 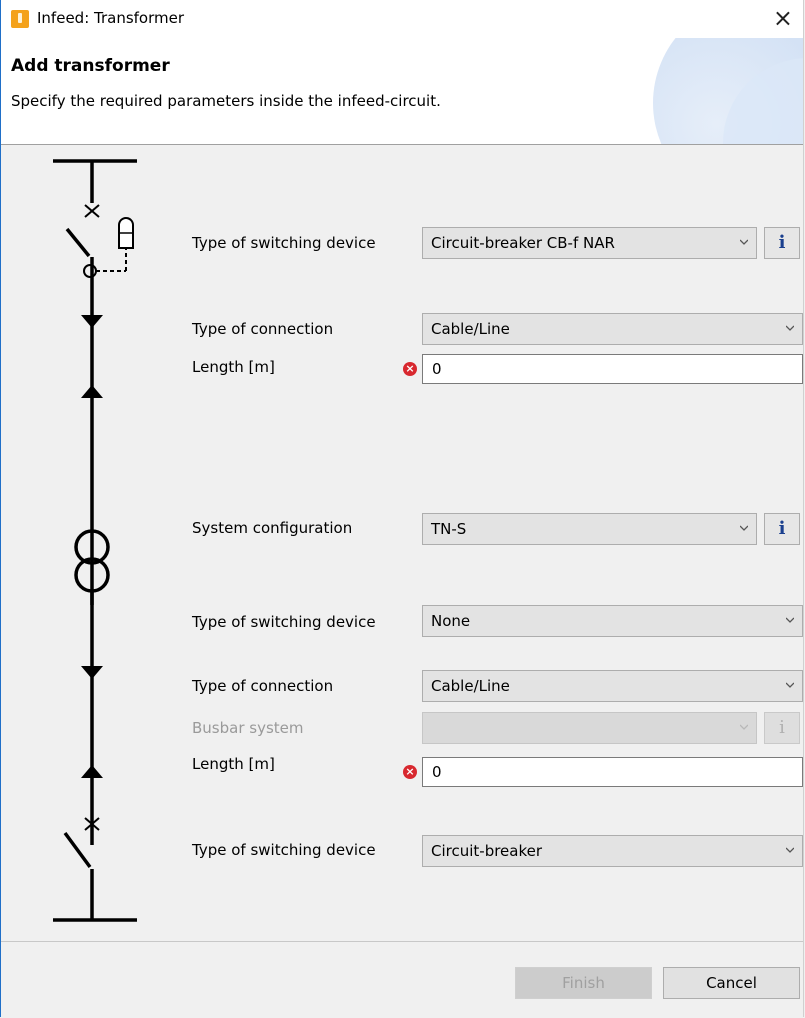 I want to click on cancel-button: Cancel, so click(x=731, y=983).